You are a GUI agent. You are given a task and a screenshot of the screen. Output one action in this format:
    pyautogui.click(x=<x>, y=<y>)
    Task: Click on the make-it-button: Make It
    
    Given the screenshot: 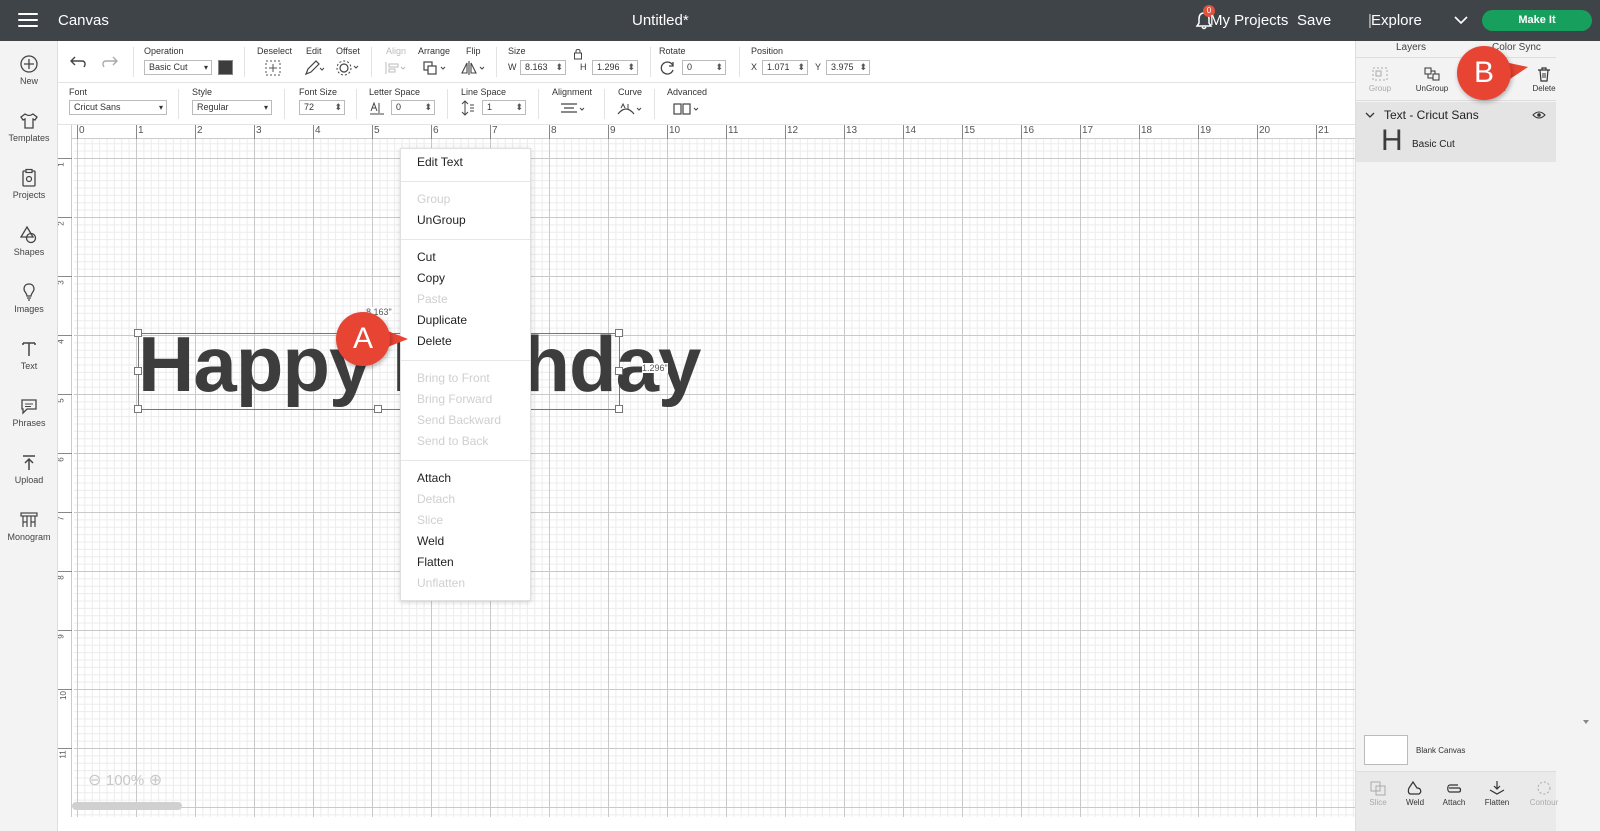 What is the action you would take?
    pyautogui.click(x=1537, y=20)
    